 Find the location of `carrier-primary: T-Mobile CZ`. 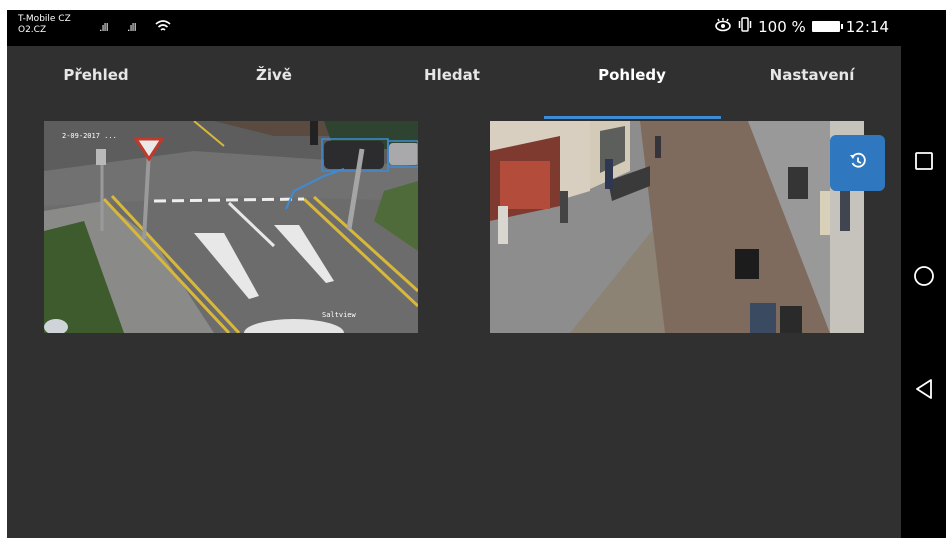

carrier-primary: T-Mobile CZ is located at coordinates (44, 19).